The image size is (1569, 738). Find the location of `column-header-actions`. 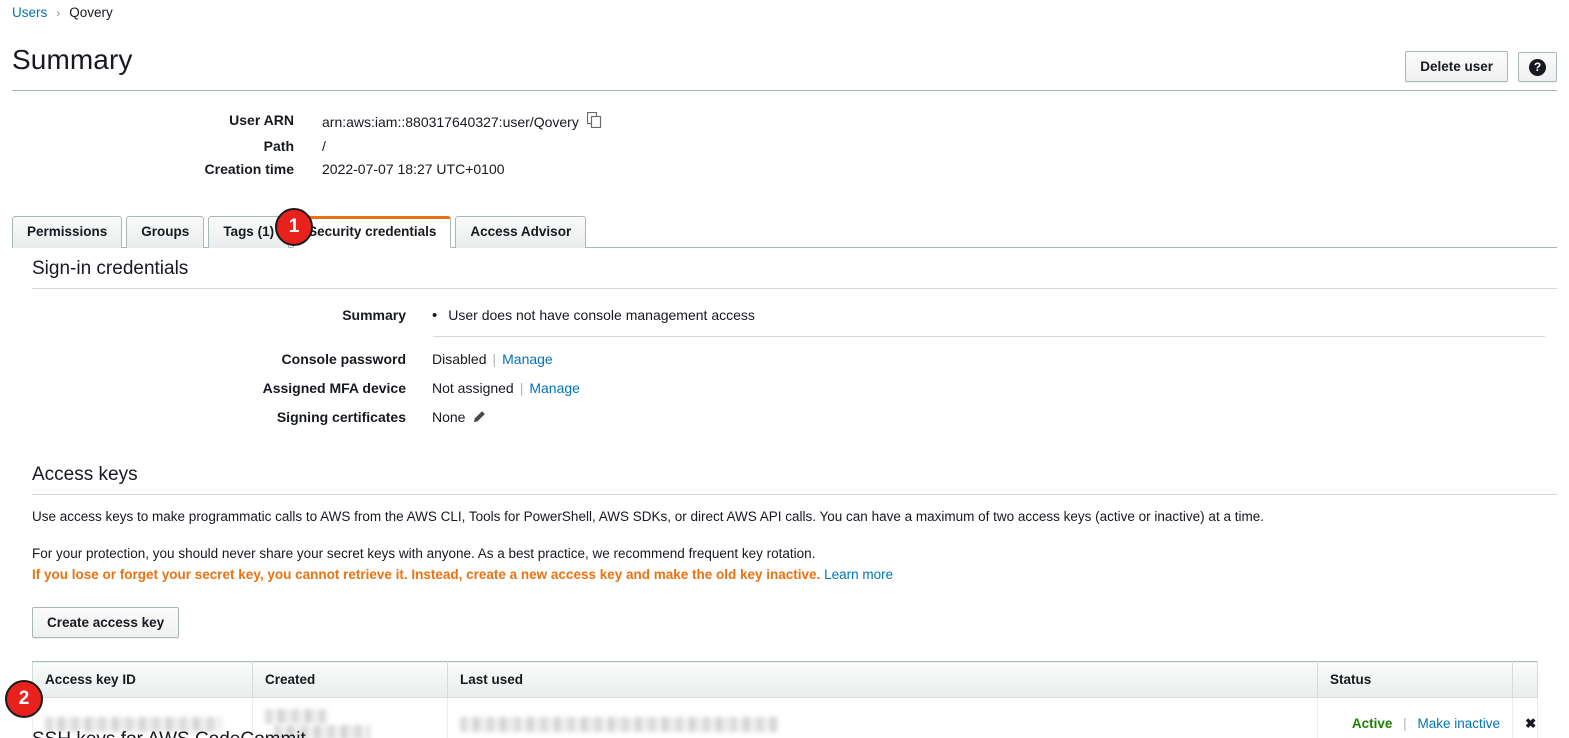

column-header-actions is located at coordinates (1525, 679).